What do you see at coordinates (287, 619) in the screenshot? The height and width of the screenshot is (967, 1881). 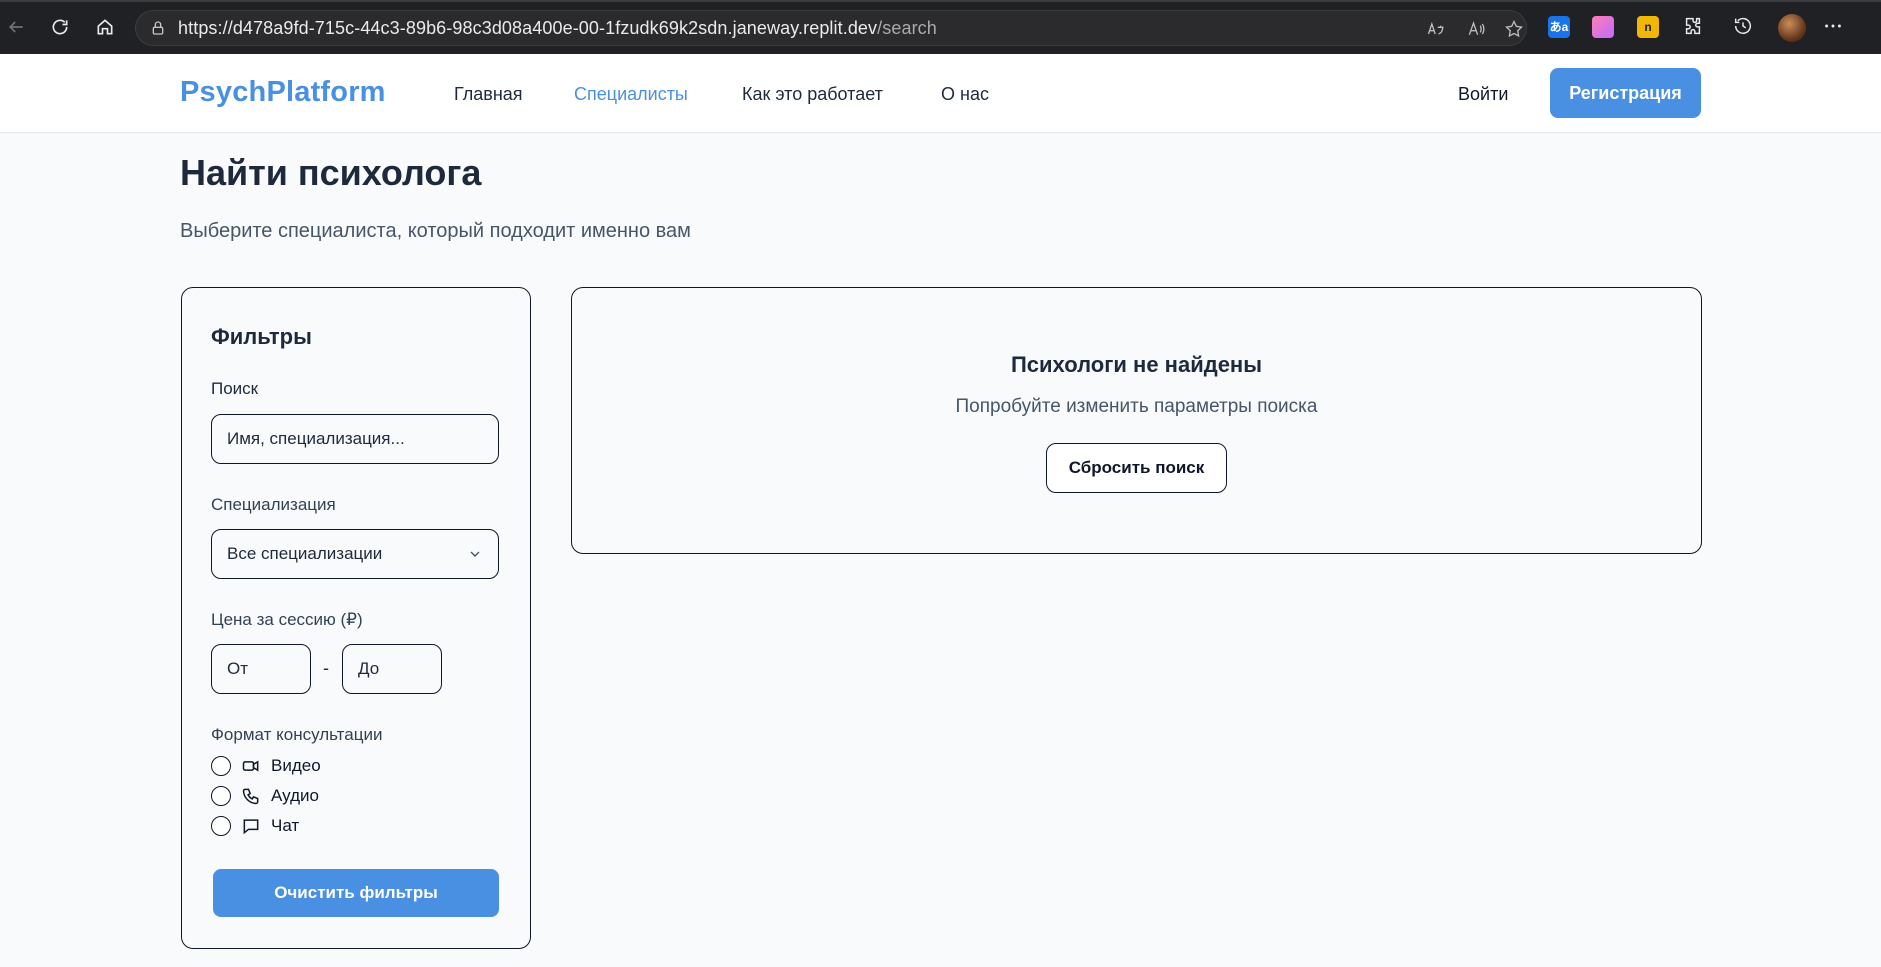 I see `price-label: Цена за сессию (₽)` at bounding box center [287, 619].